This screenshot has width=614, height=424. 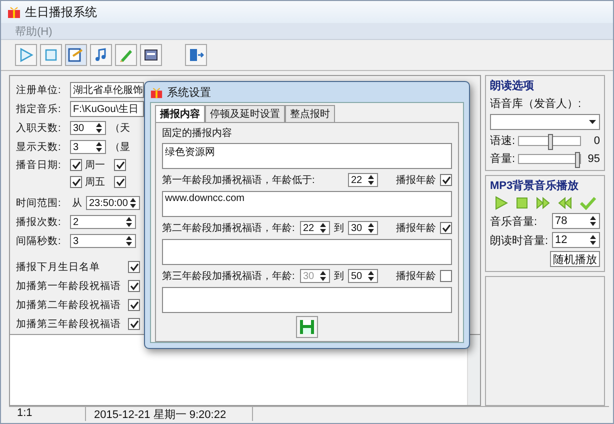 What do you see at coordinates (536, 103) in the screenshot?
I see `field-label: 语音库（发音人）:` at bounding box center [536, 103].